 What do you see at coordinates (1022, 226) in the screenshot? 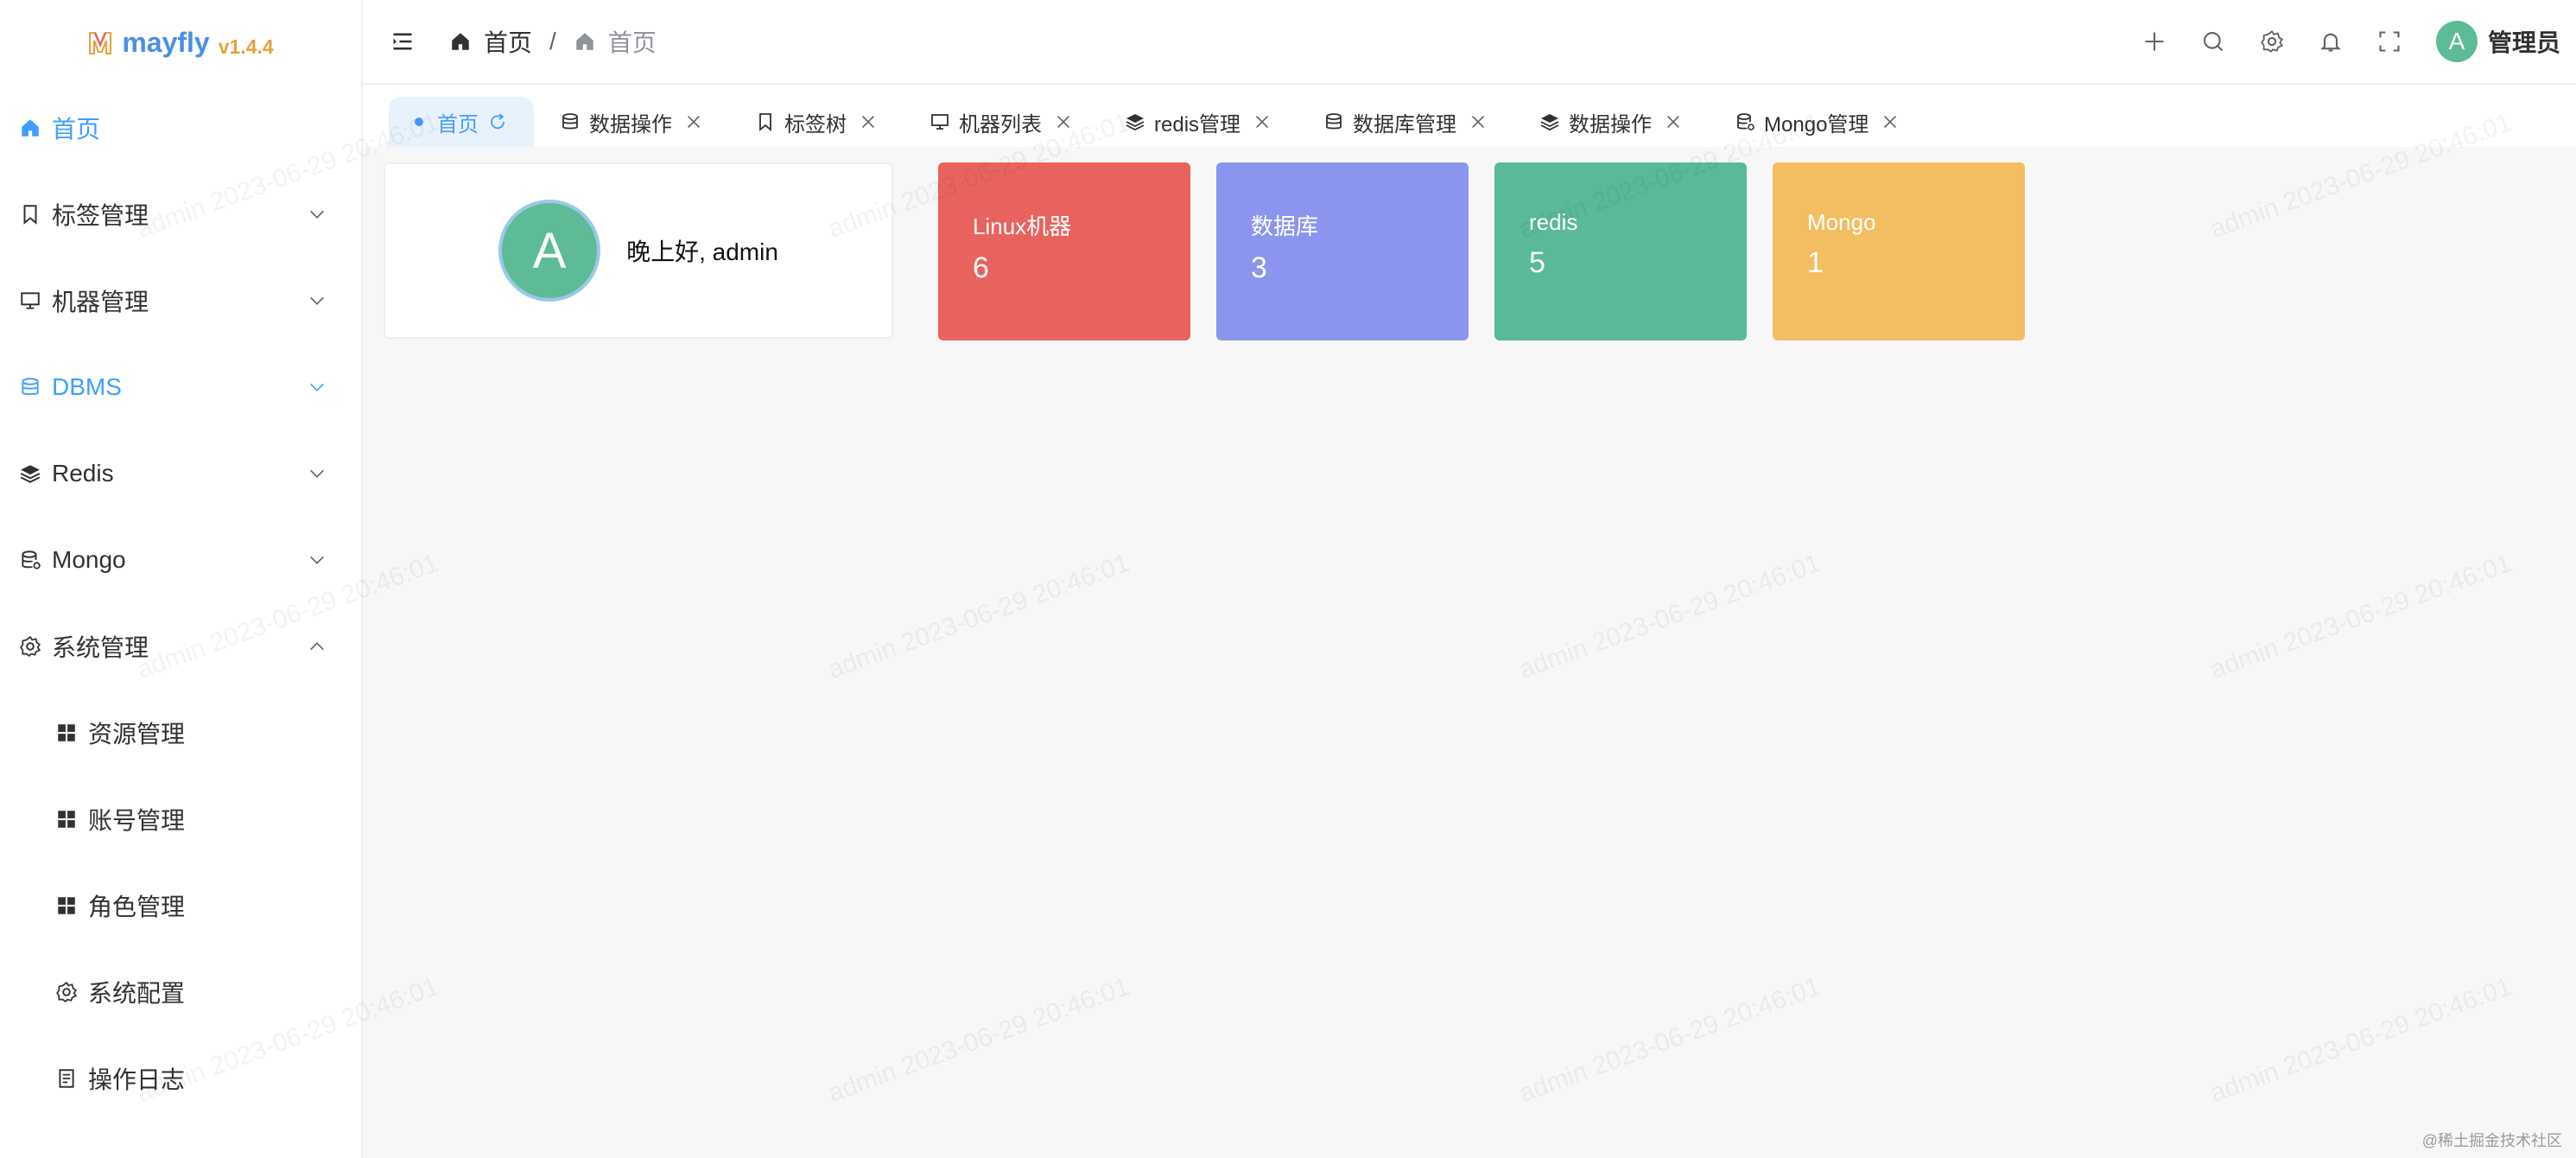
I see `stat-label: Linux机器` at bounding box center [1022, 226].